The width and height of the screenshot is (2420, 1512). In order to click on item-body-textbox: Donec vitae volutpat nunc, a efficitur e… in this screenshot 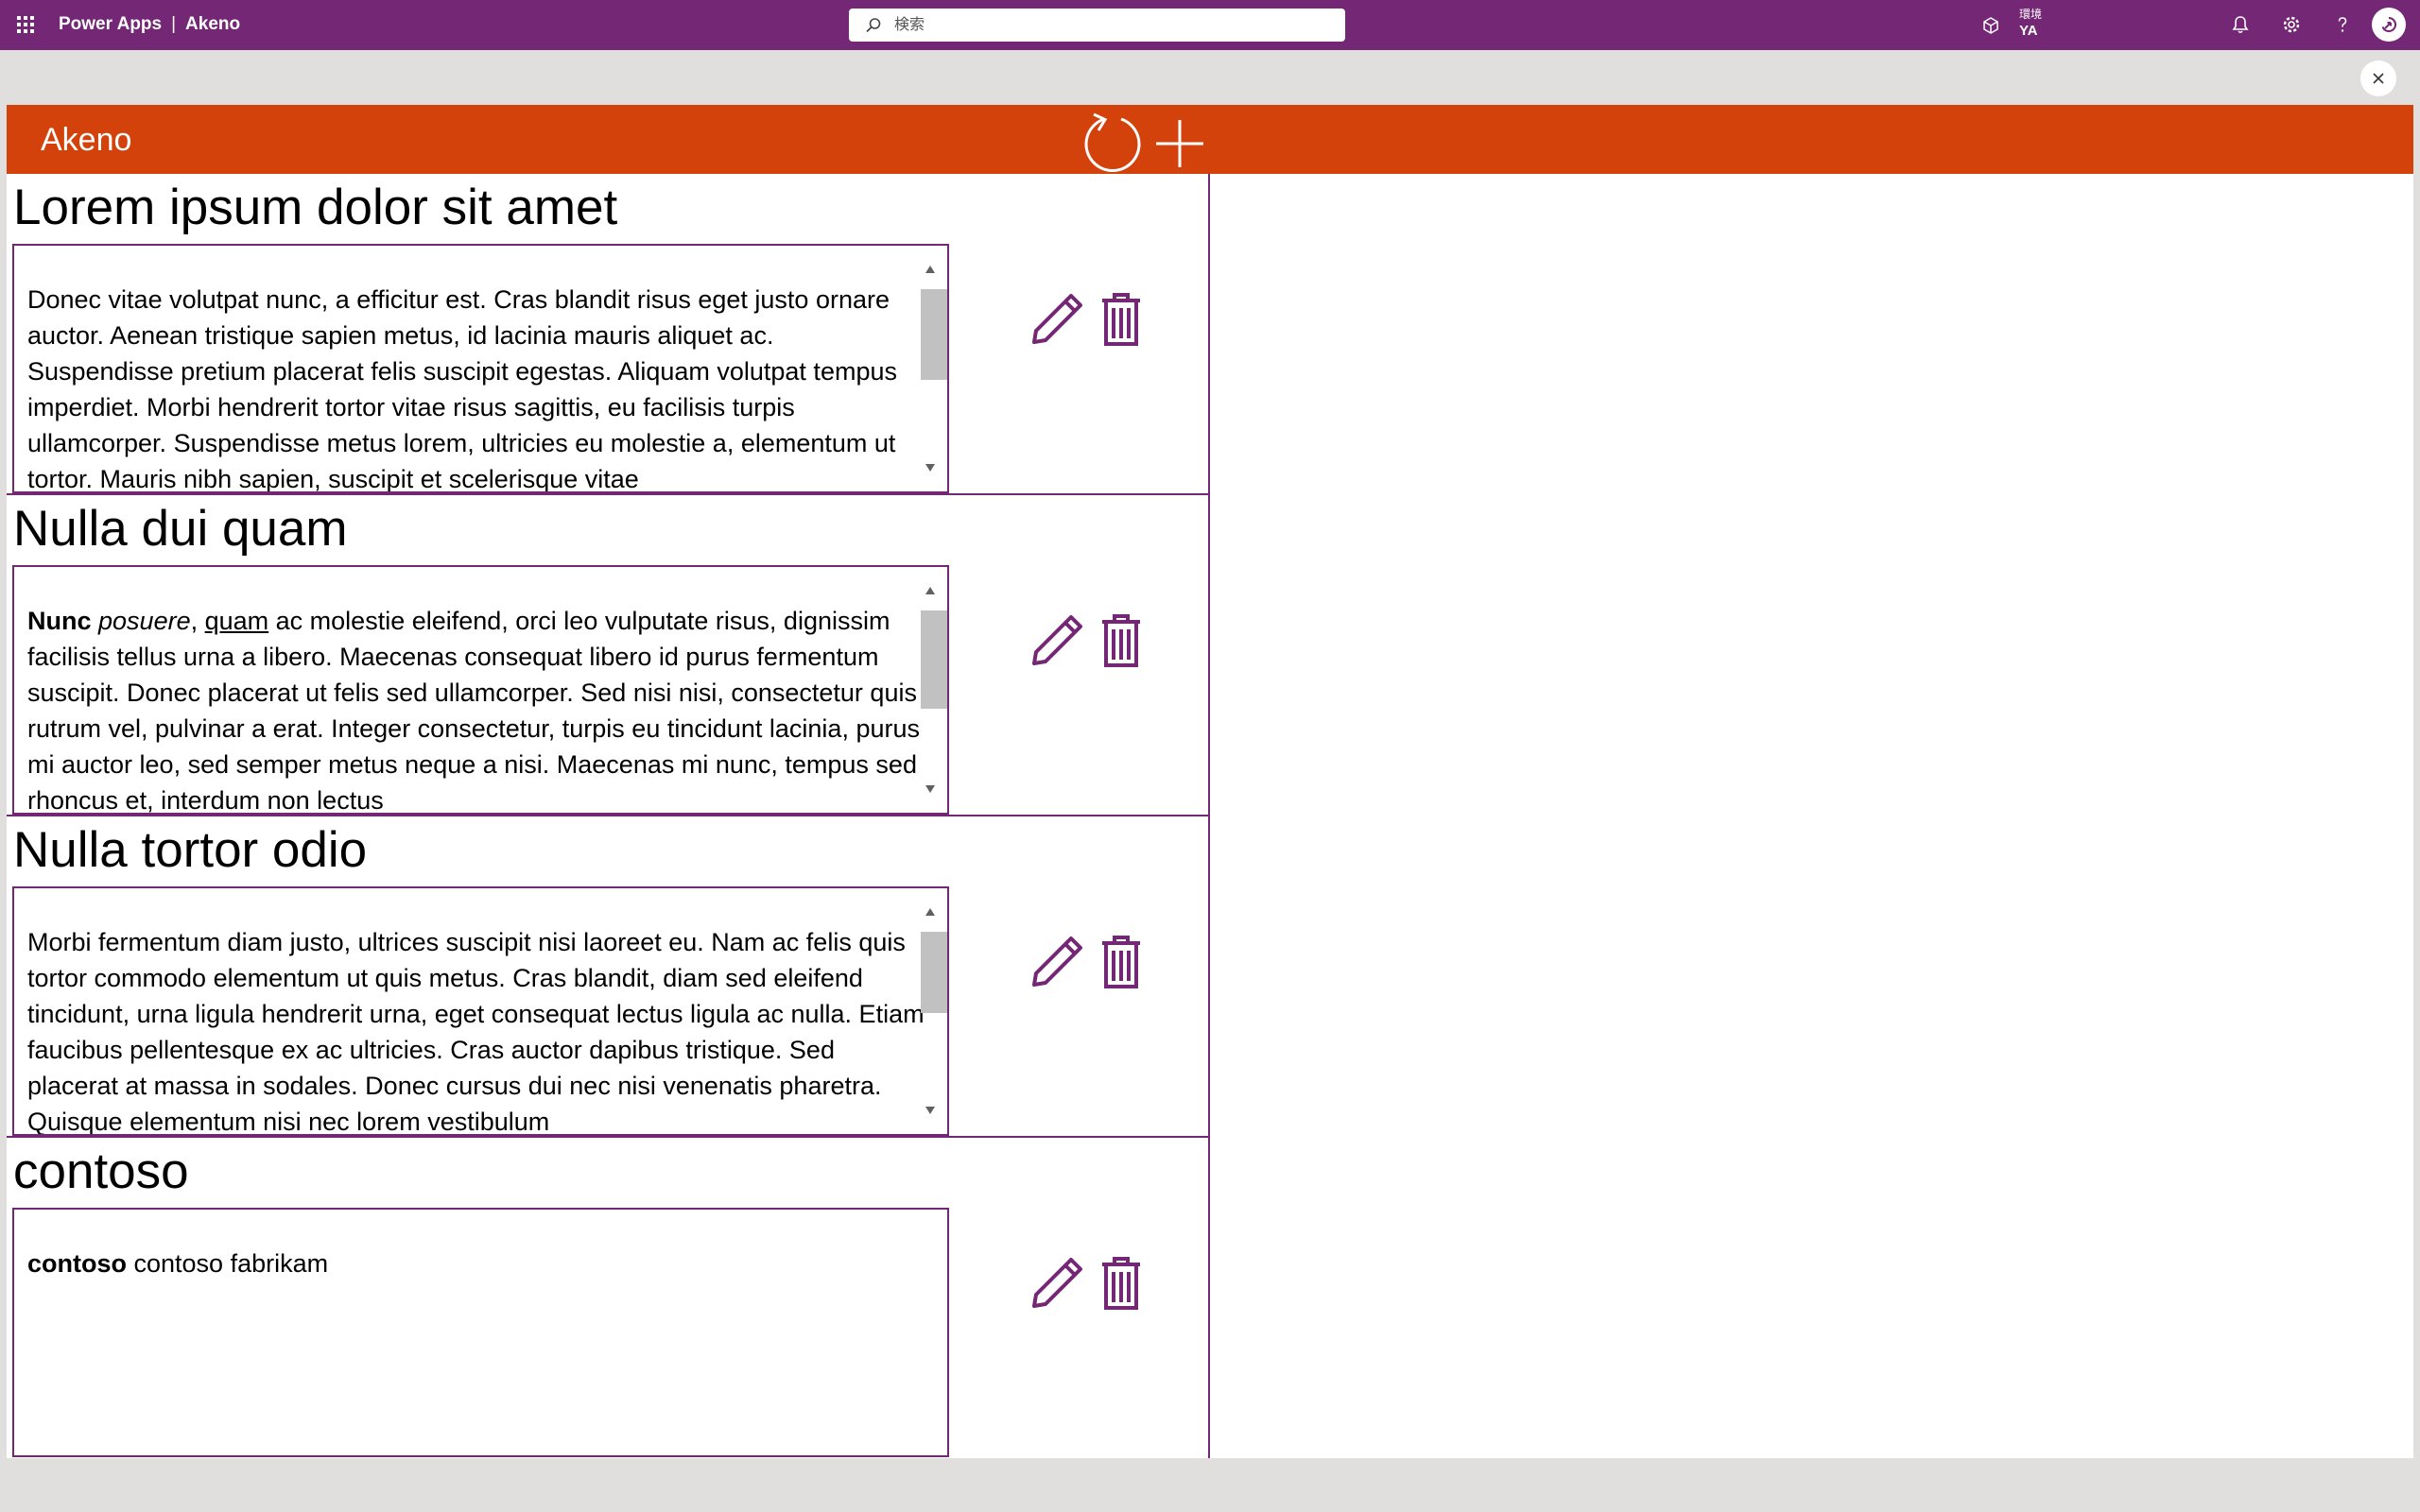, I will do `click(480, 368)`.